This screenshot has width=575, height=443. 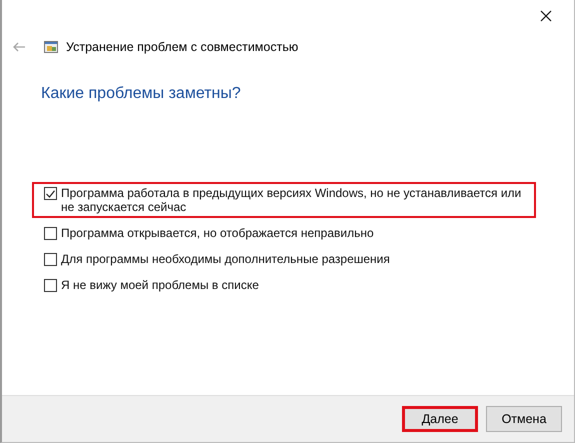 I want to click on next-button: Далее, so click(x=440, y=419).